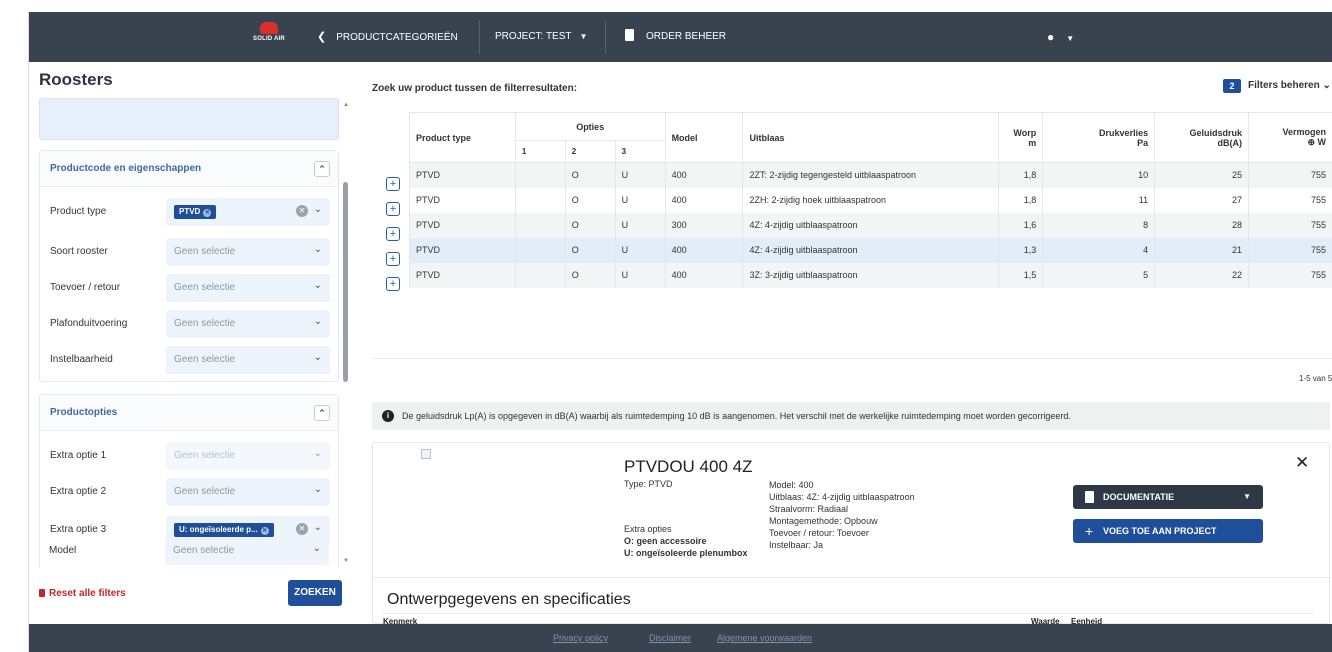 The image size is (1332, 652). What do you see at coordinates (346, 561) in the screenshot?
I see `scroll-down-icon: ▼` at bounding box center [346, 561].